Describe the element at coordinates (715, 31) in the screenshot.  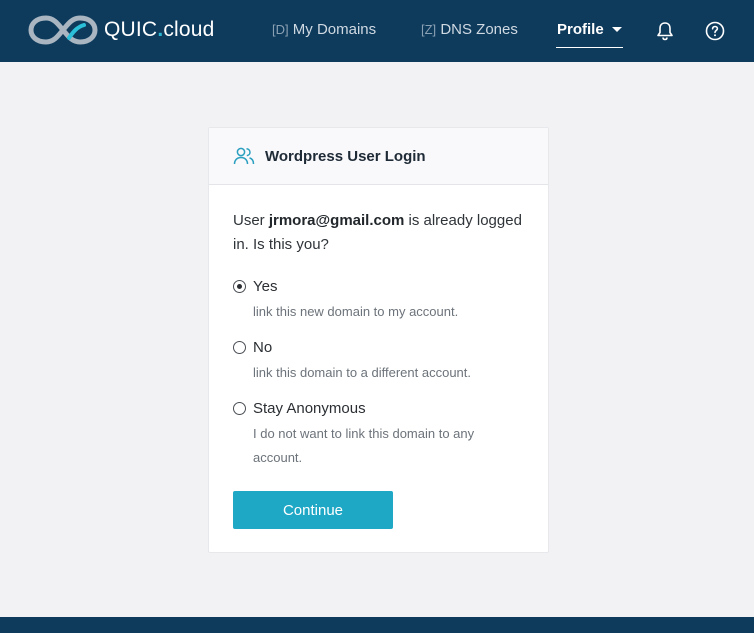
I see `help-icon` at that location.